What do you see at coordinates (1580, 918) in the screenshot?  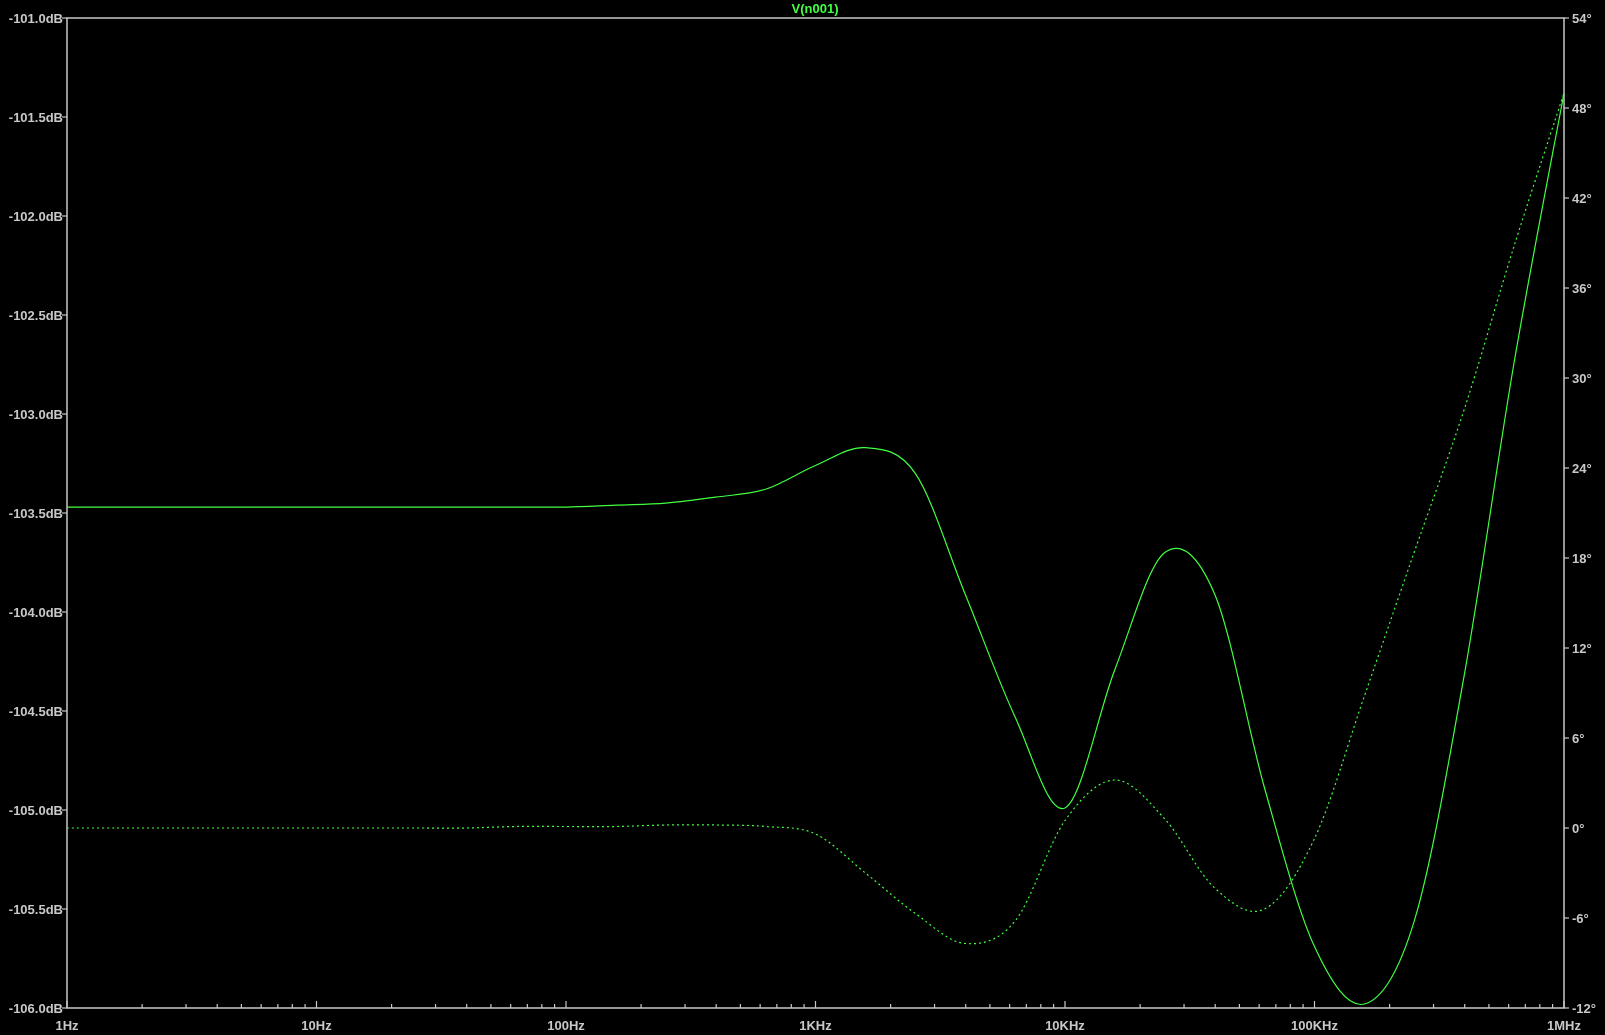 I see `y-tick-label: -6°` at bounding box center [1580, 918].